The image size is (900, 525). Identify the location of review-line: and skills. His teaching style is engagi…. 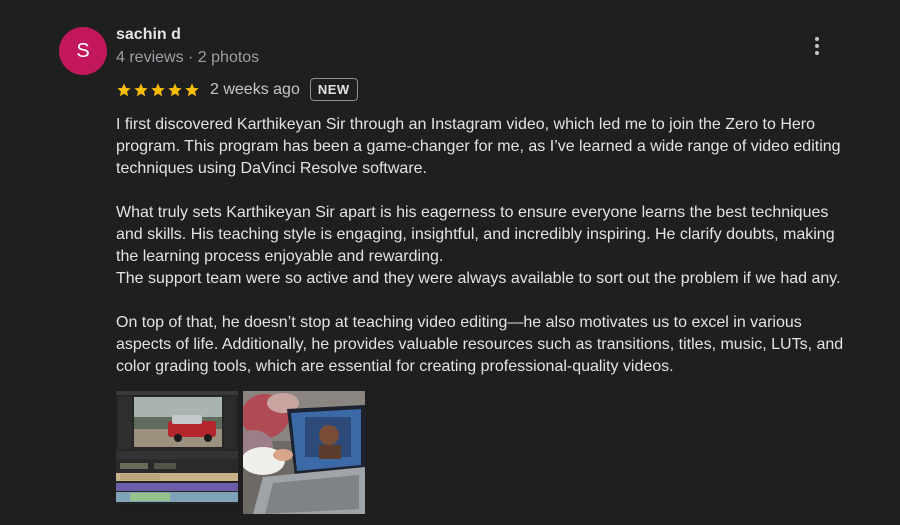
(475, 234).